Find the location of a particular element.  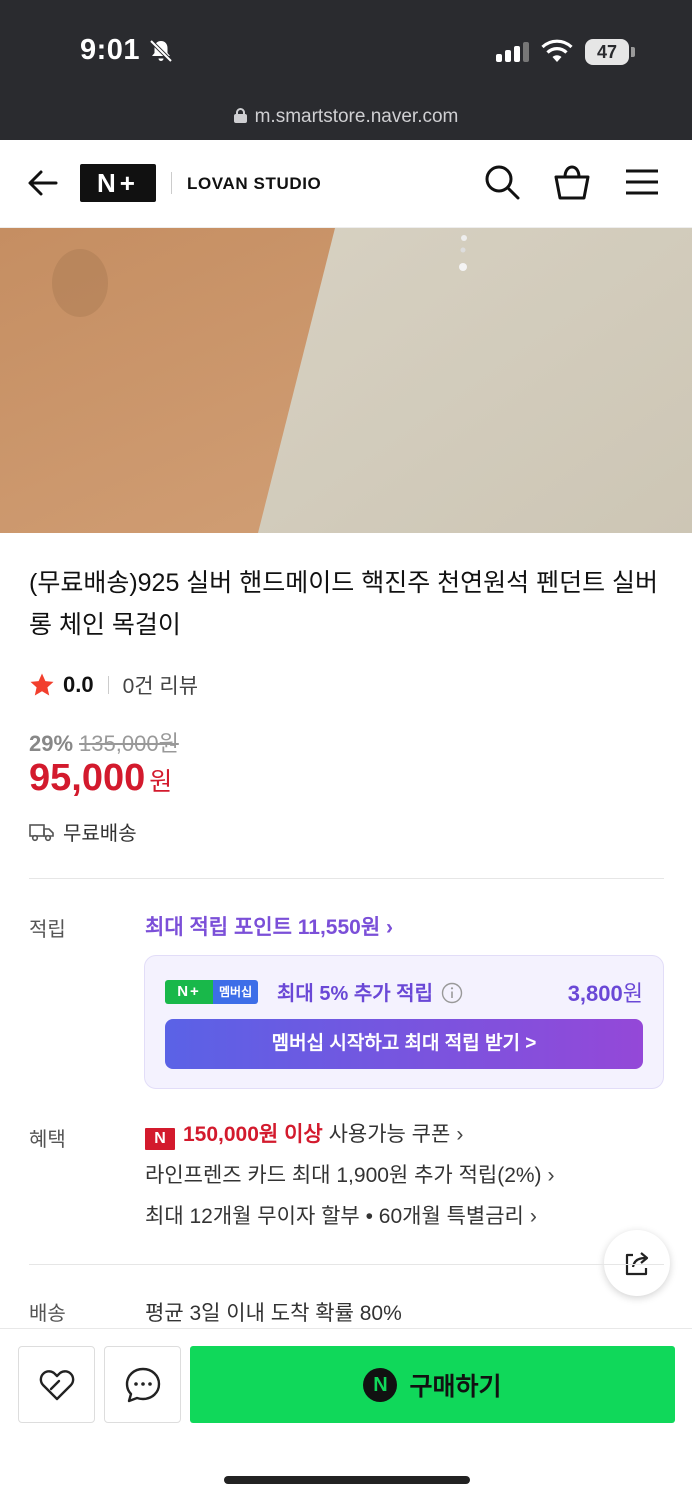

rating-divider is located at coordinates (108, 685).